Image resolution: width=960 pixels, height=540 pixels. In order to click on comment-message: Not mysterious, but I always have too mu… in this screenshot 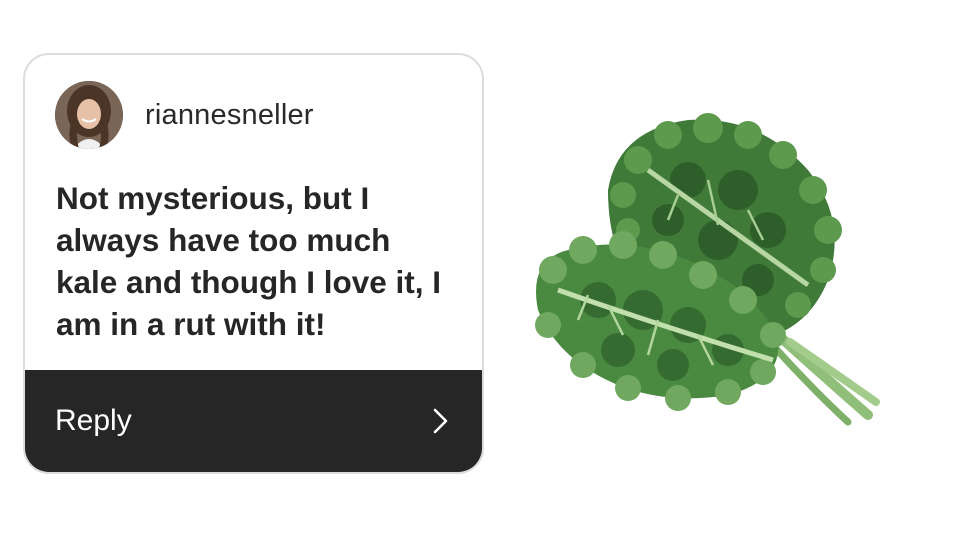, I will do `click(249, 261)`.